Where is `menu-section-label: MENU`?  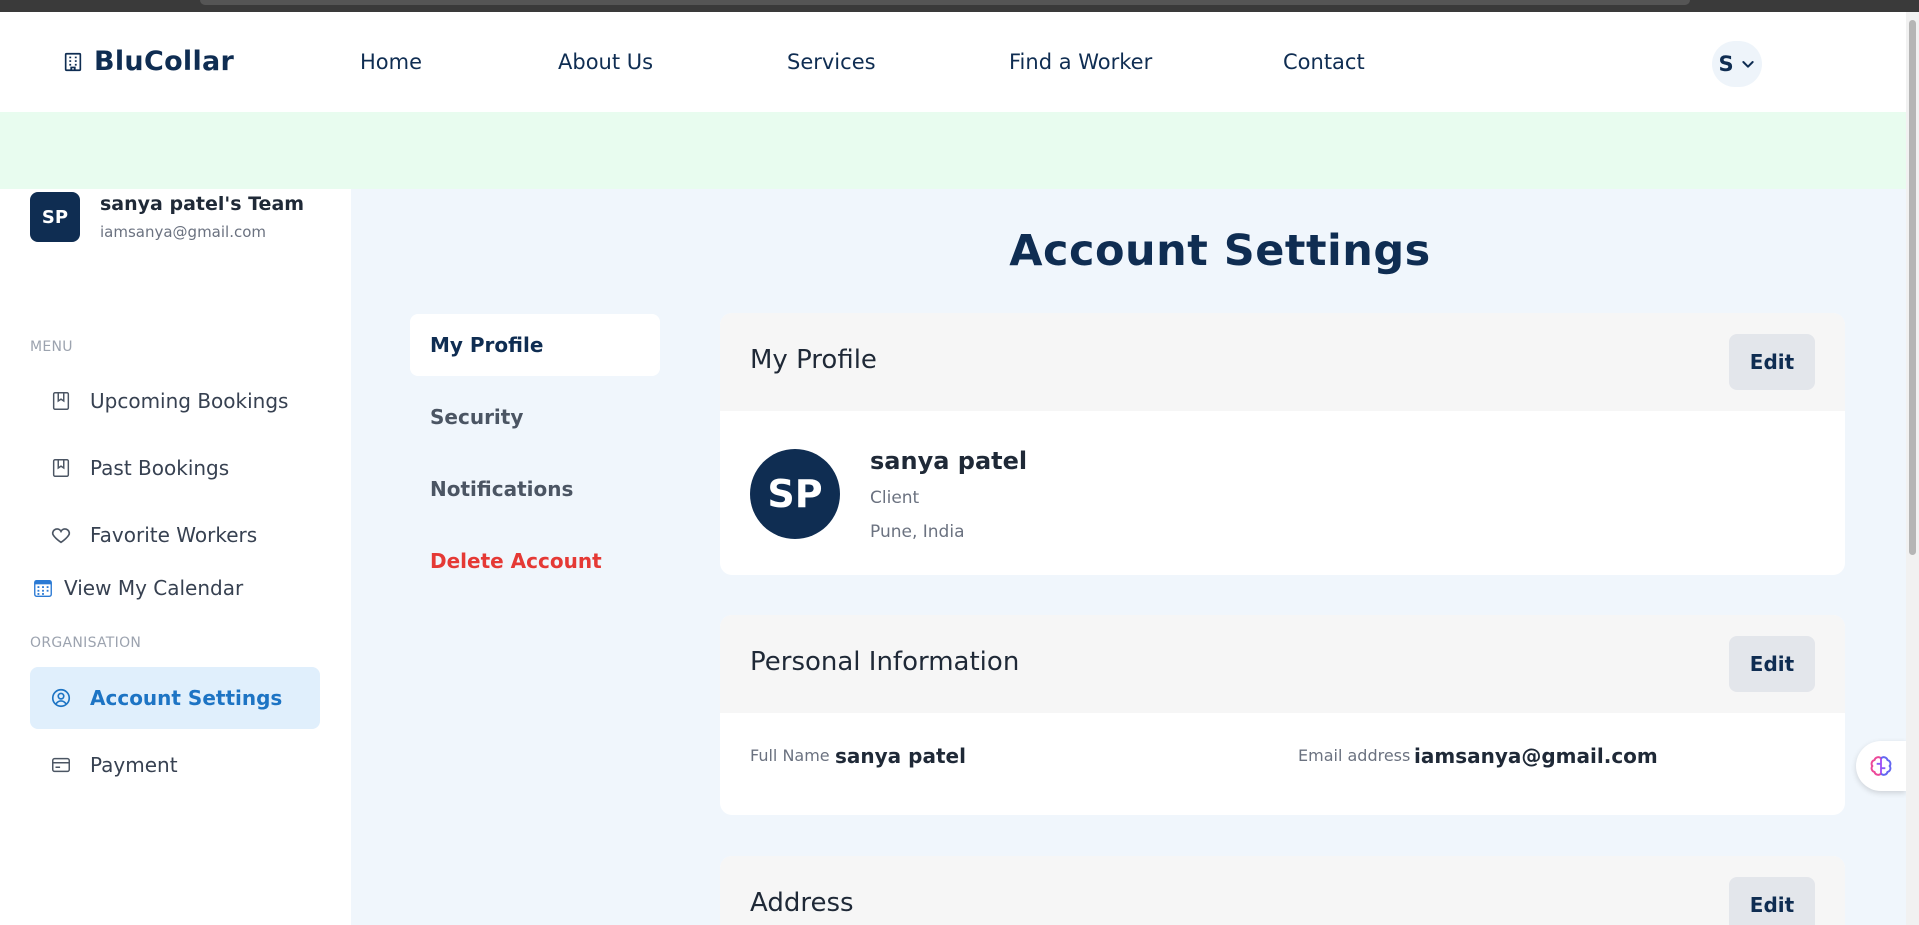 menu-section-label: MENU is located at coordinates (51, 347).